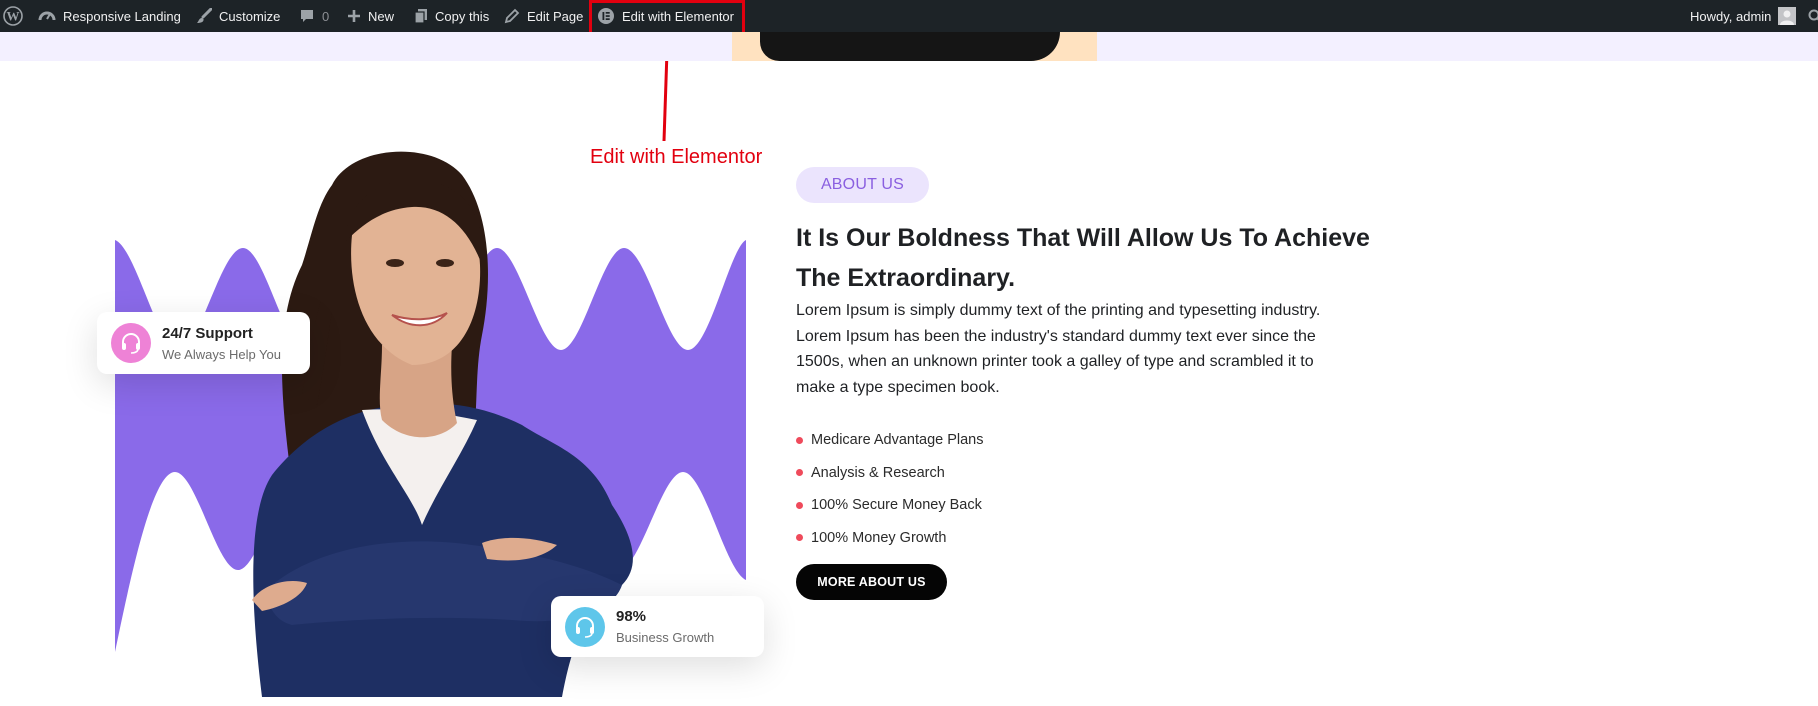  I want to click on support-card-title: 24/7 Support, so click(207, 333).